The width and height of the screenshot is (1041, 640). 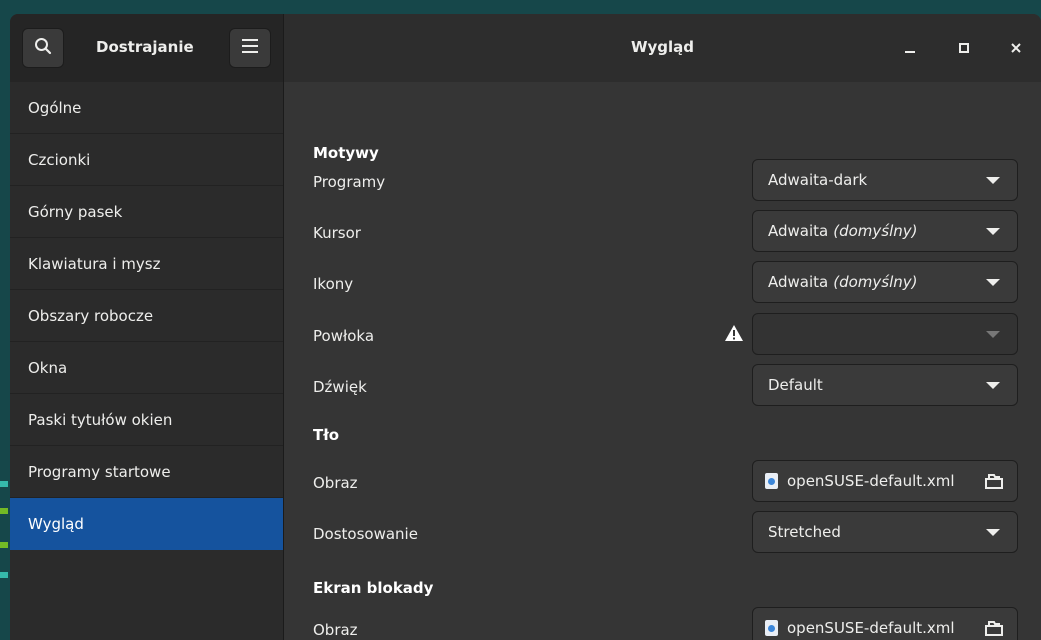 What do you see at coordinates (795, 385) in the screenshot?
I see `dropdown-value: Default` at bounding box center [795, 385].